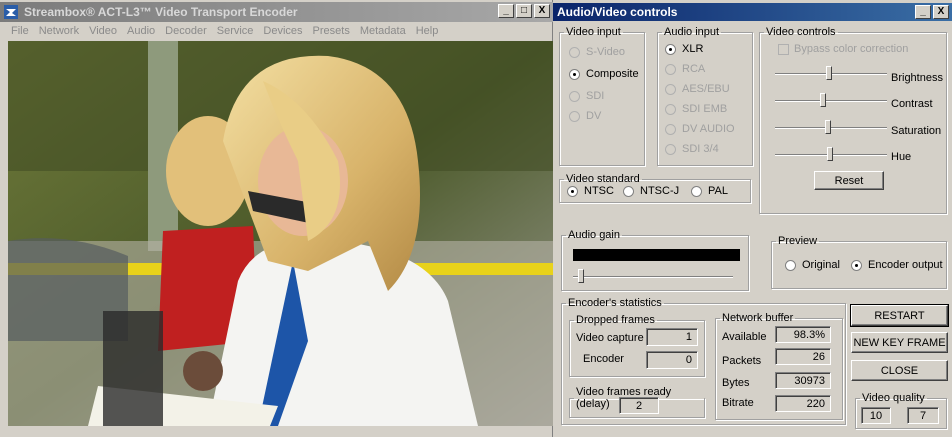  Describe the element at coordinates (923, 415) in the screenshot. I see `video-quality-value-2: 7` at that location.